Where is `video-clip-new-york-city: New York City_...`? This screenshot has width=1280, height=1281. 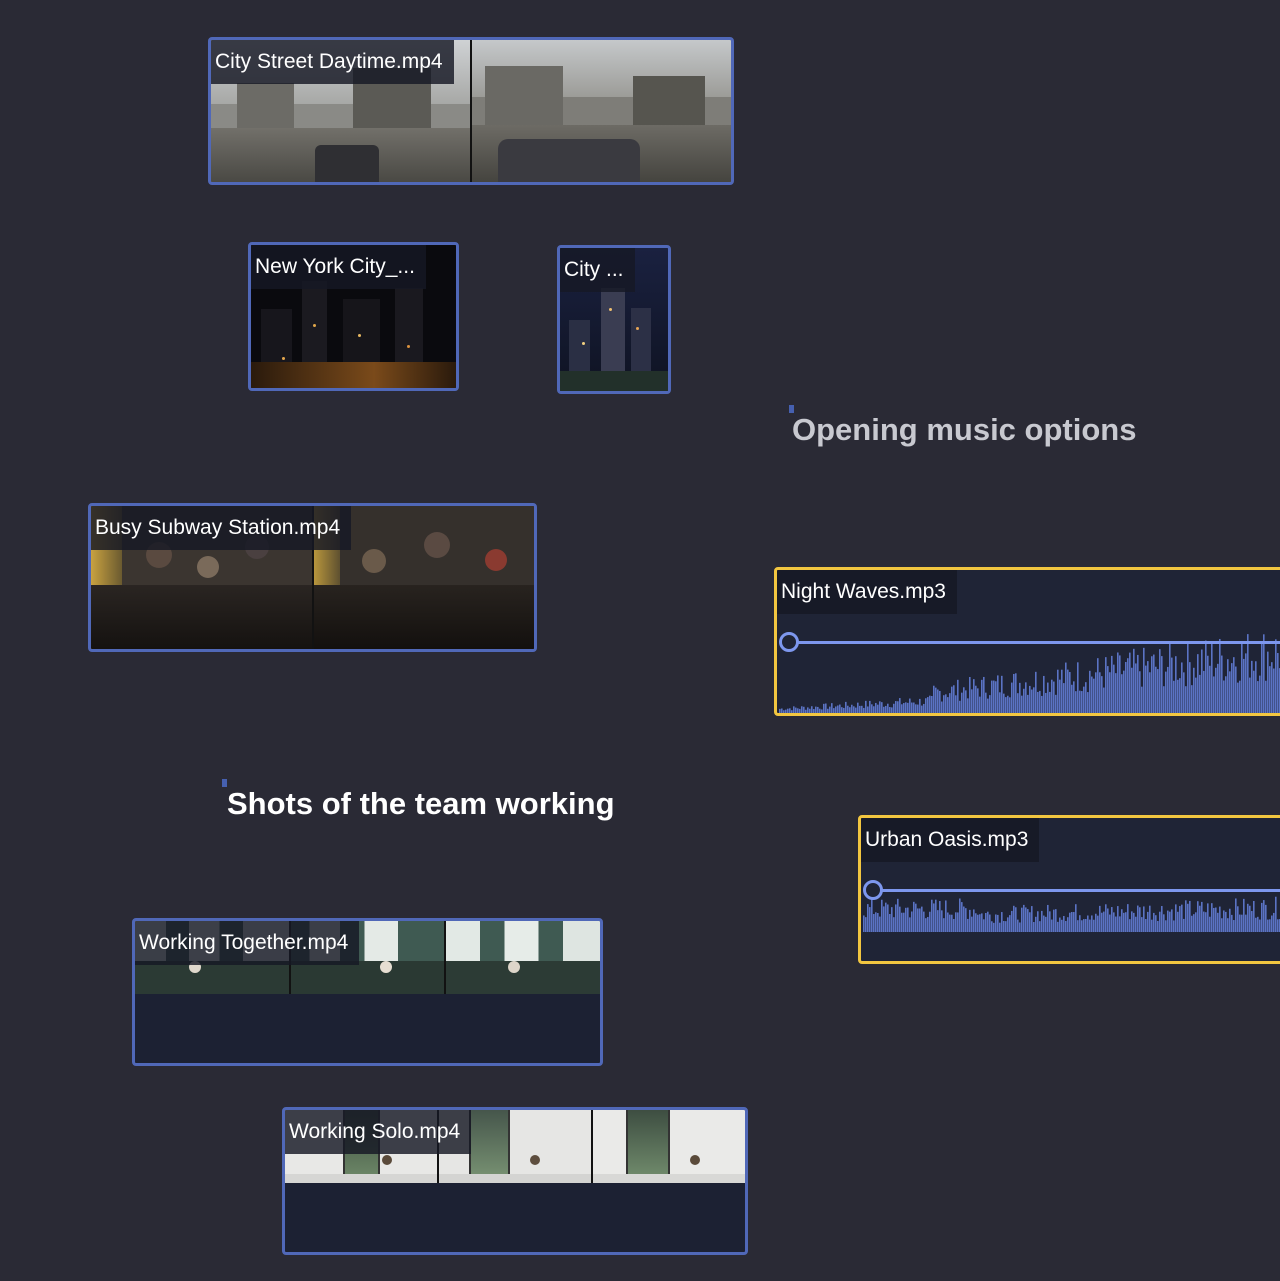
video-clip-new-york-city: New York City_... is located at coordinates (353, 316).